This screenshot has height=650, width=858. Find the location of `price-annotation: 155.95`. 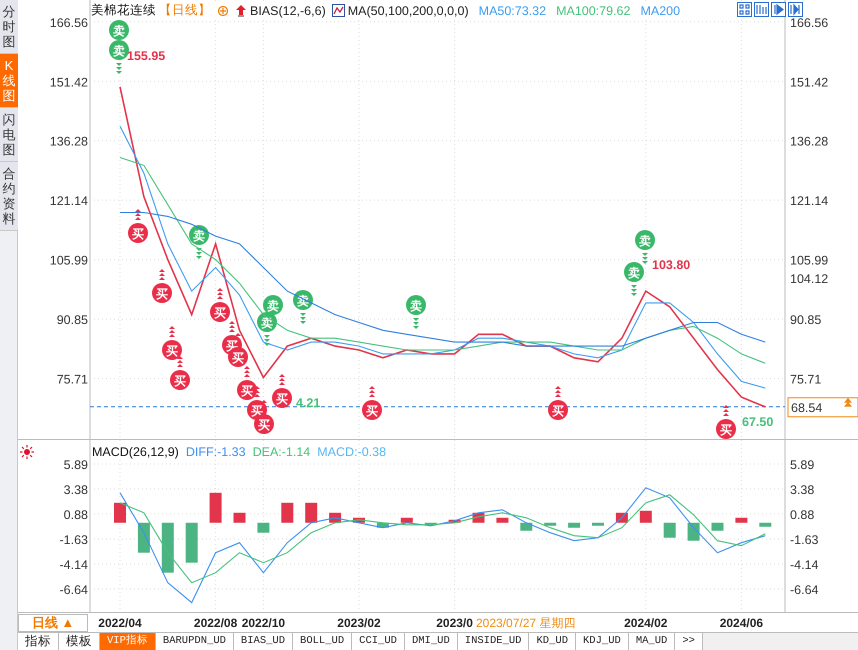

price-annotation: 155.95 is located at coordinates (146, 56).